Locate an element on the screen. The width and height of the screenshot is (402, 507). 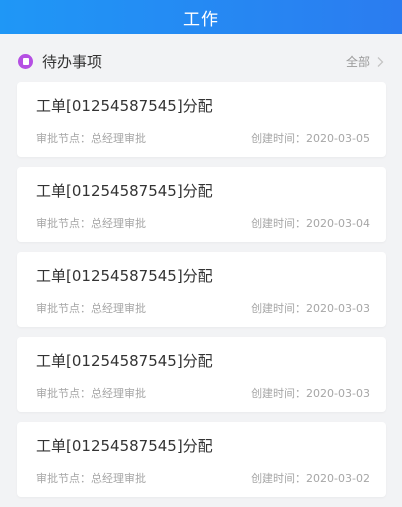
section-title: 待办事项 is located at coordinates (72, 62).